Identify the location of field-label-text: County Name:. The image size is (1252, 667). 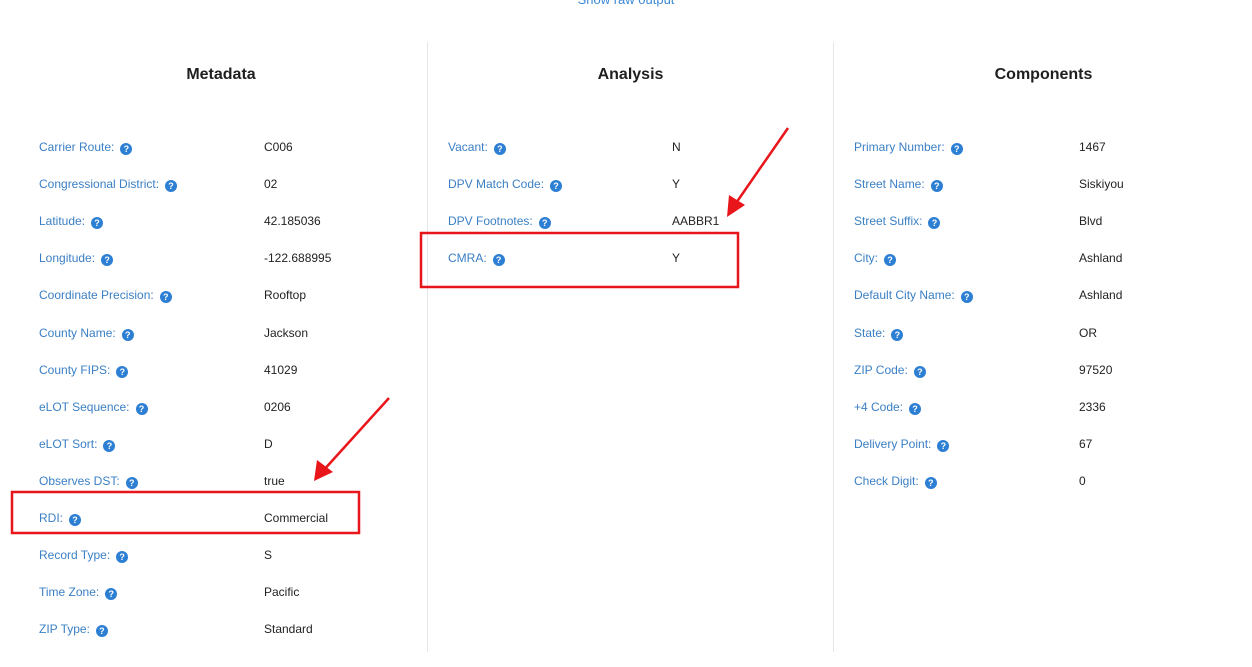
(77, 332).